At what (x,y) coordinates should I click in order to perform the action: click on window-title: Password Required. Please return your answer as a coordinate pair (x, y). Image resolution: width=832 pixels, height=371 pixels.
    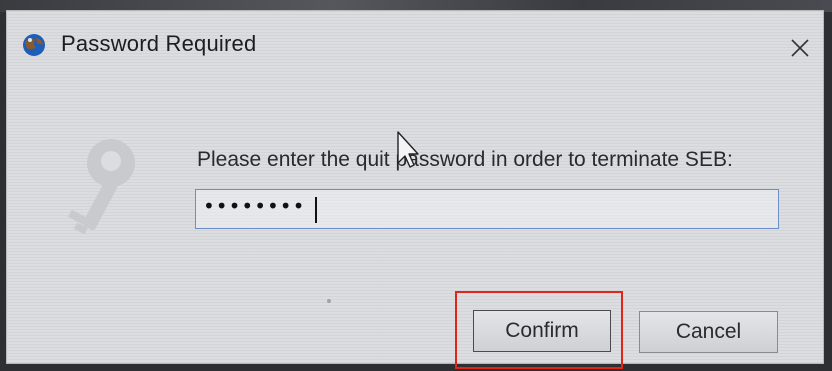
    Looking at the image, I should click on (159, 43).